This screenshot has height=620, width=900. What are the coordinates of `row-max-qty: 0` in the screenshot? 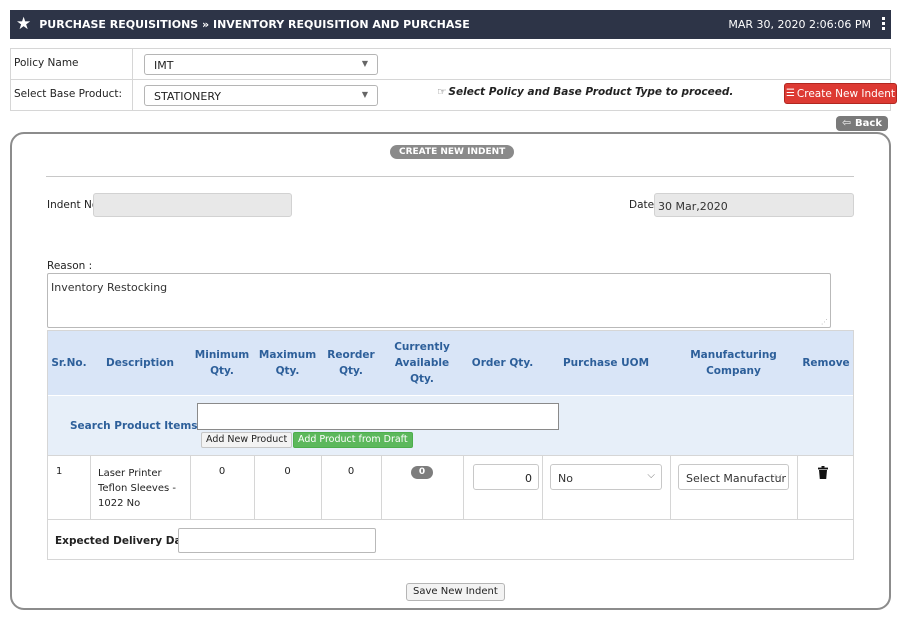 It's located at (287, 471).